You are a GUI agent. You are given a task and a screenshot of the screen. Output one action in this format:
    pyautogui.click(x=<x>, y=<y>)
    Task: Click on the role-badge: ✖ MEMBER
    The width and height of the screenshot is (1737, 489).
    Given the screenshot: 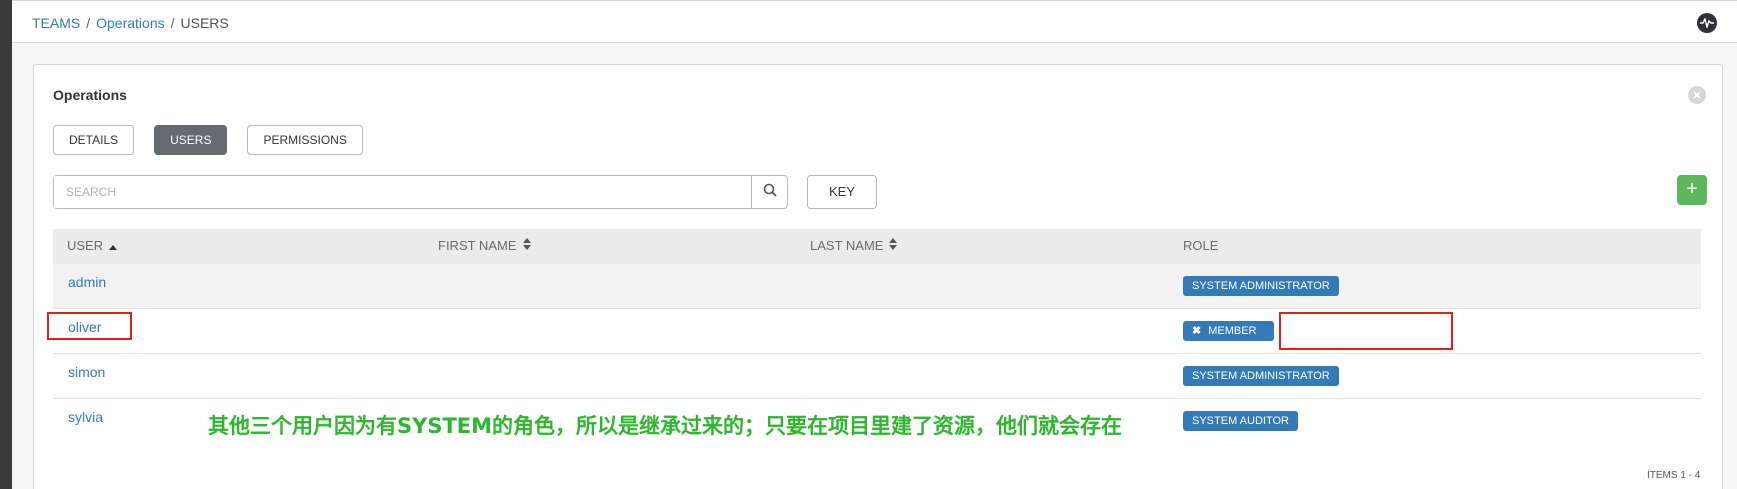 What is the action you would take?
    pyautogui.click(x=1228, y=331)
    